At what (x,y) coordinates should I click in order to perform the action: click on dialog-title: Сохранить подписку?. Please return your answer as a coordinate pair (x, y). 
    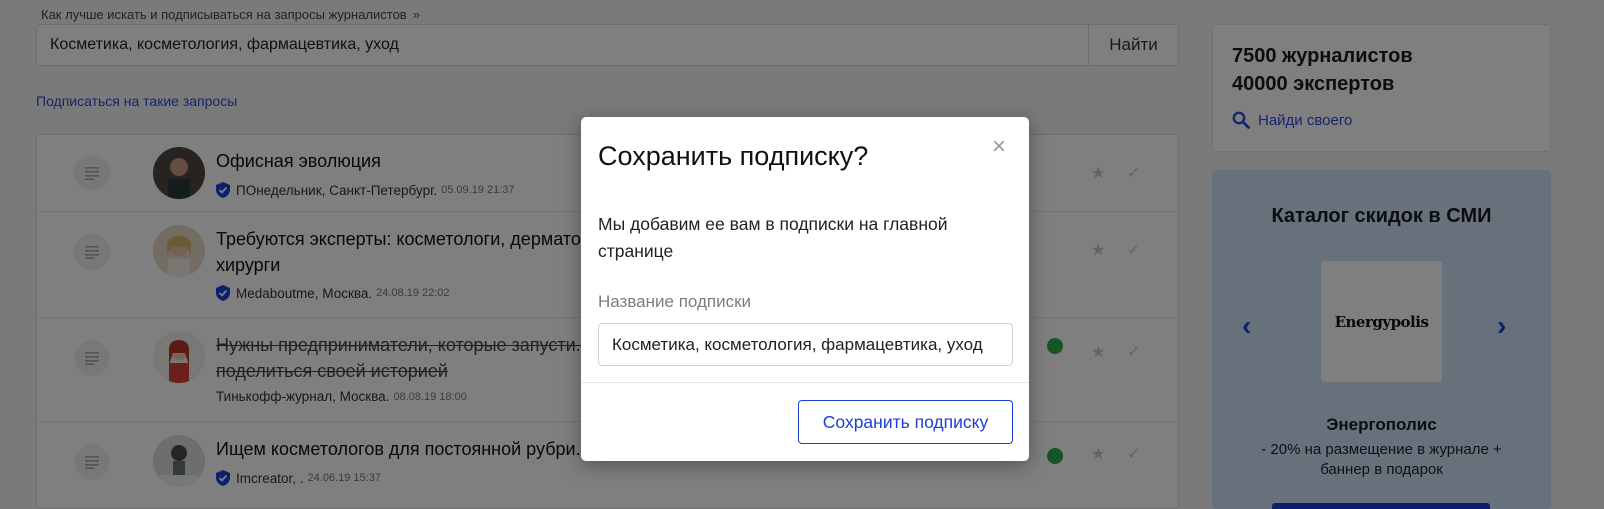
    Looking at the image, I should click on (733, 156).